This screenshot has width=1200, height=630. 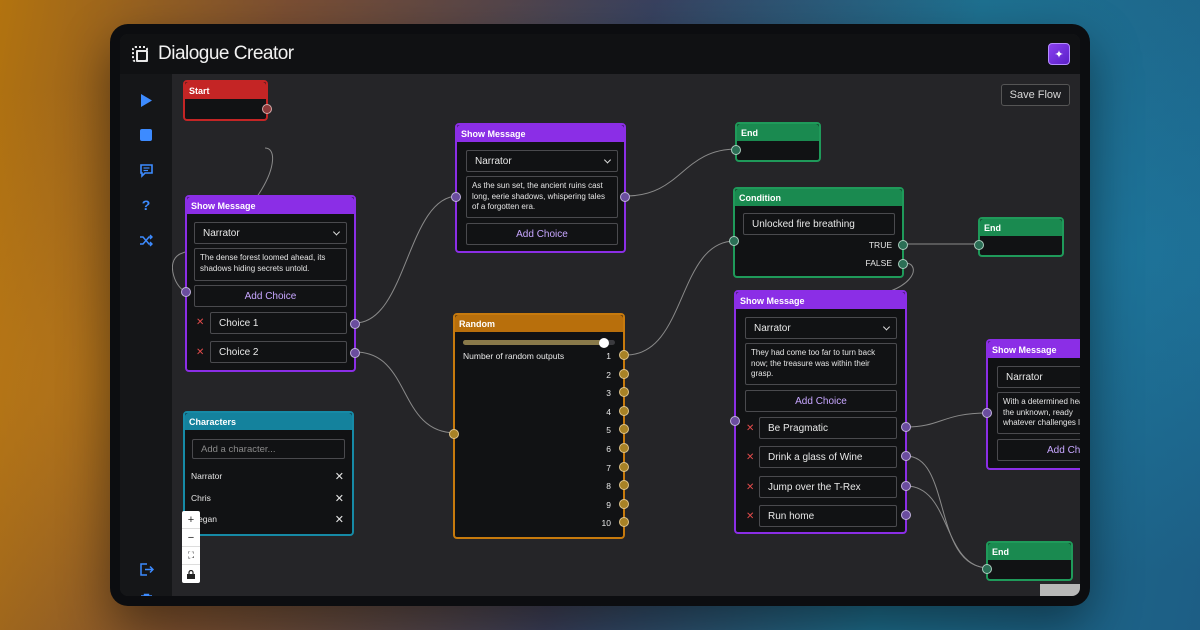 I want to click on shuffle-icon, so click(x=146, y=240).